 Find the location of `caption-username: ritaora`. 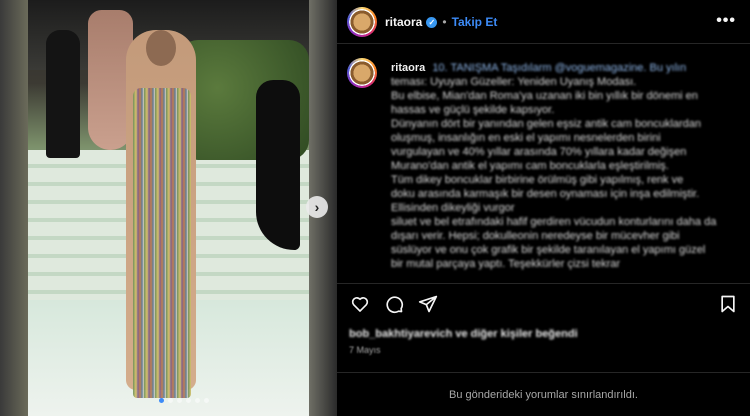

caption-username: ritaora is located at coordinates (408, 68).